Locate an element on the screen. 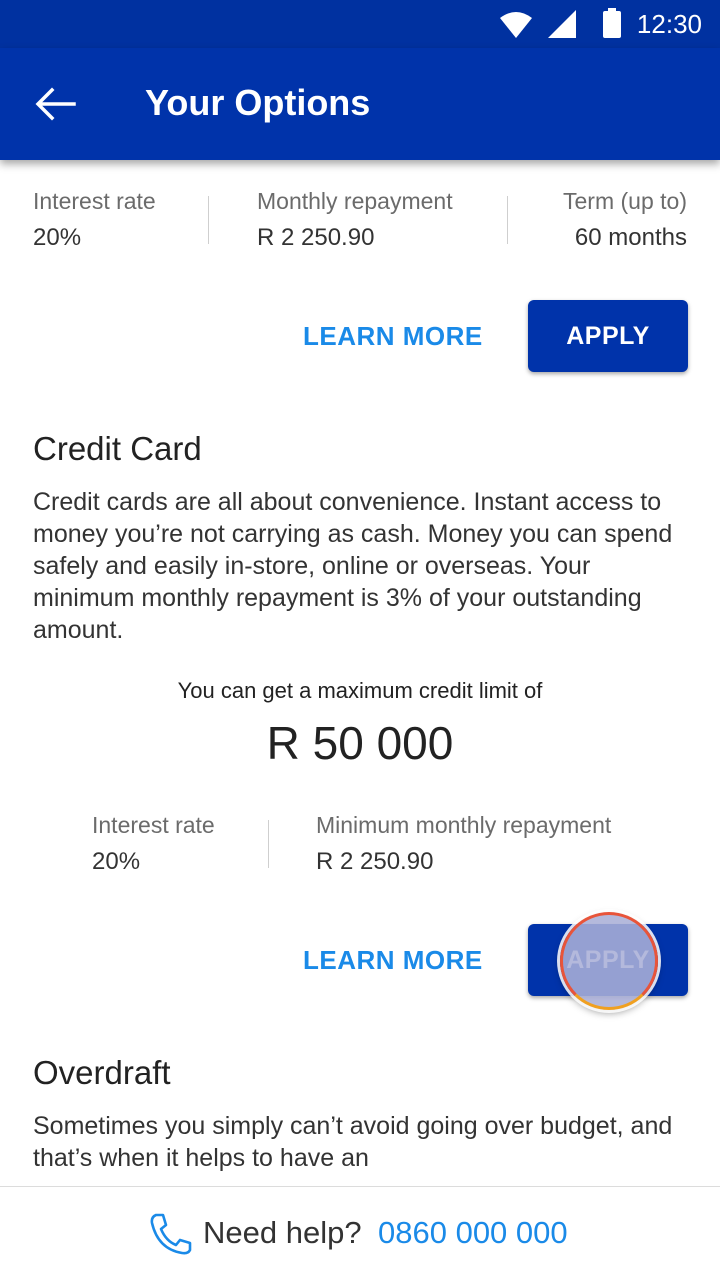 This screenshot has height=1281, width=720. term-value: 60 months is located at coordinates (630, 237).